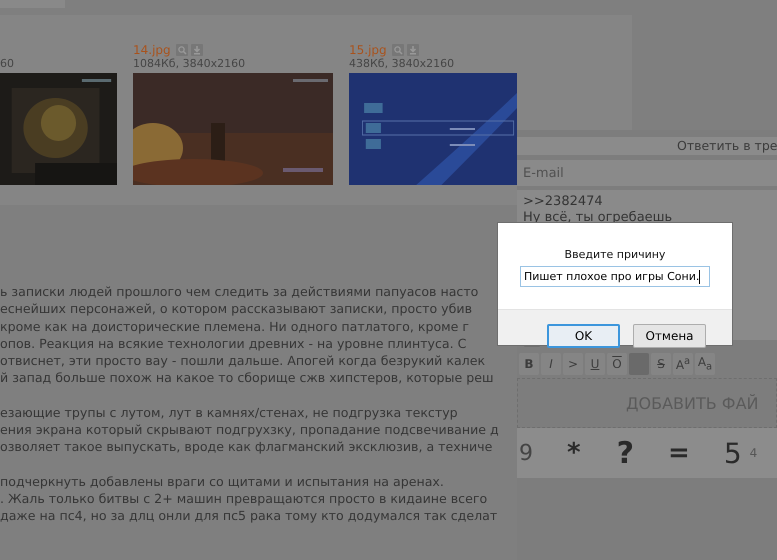 This screenshot has height=560, width=777. What do you see at coordinates (573, 364) in the screenshot?
I see `quote-button: >` at bounding box center [573, 364].